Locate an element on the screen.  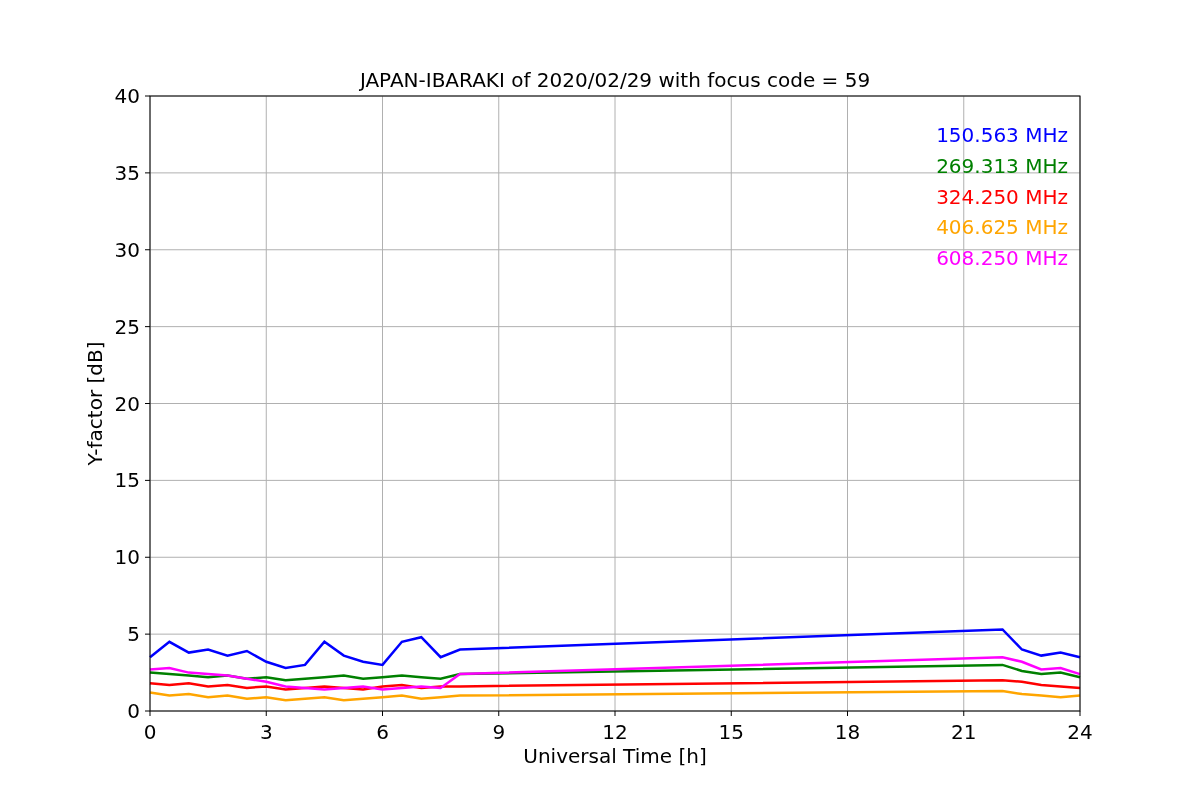
x-axis-label: Universal Time [h] is located at coordinates (615, 756).